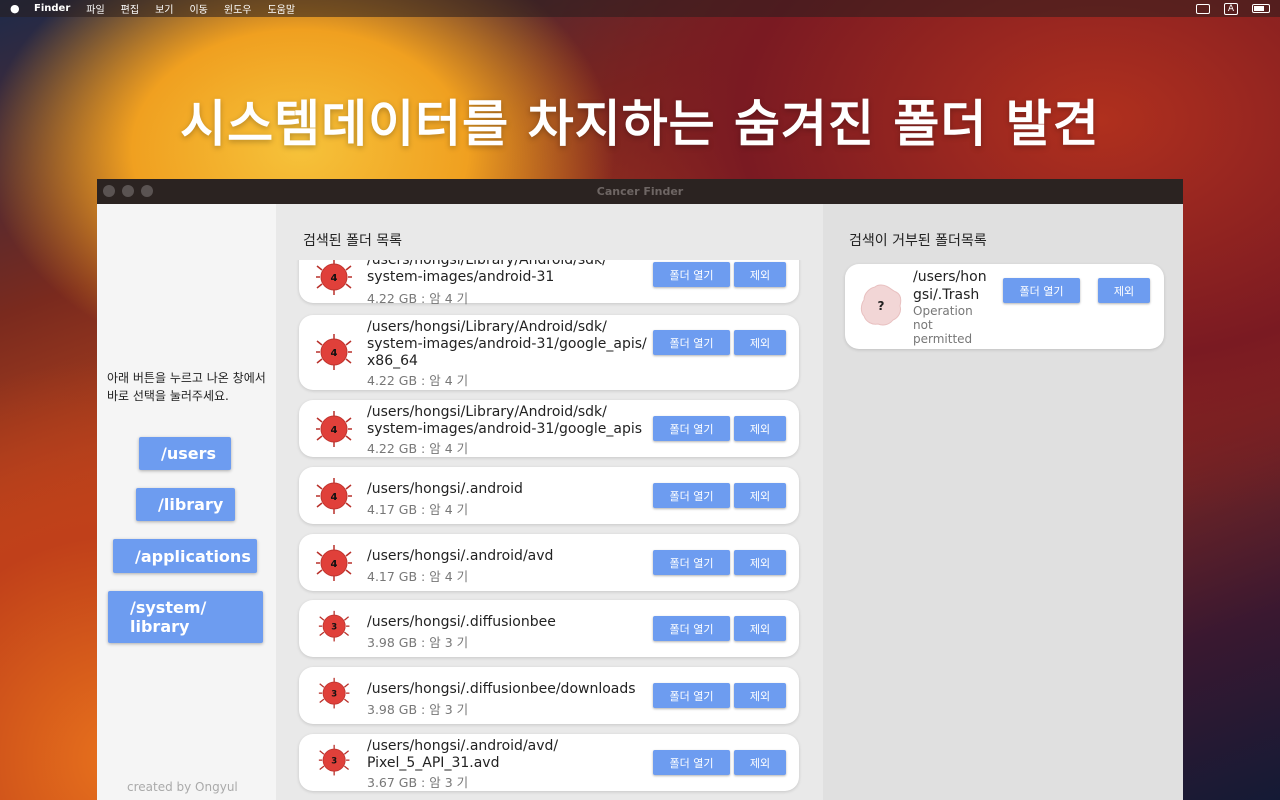 This screenshot has width=1280, height=800. I want to click on denied-exclude-button: 제외, so click(1124, 290).